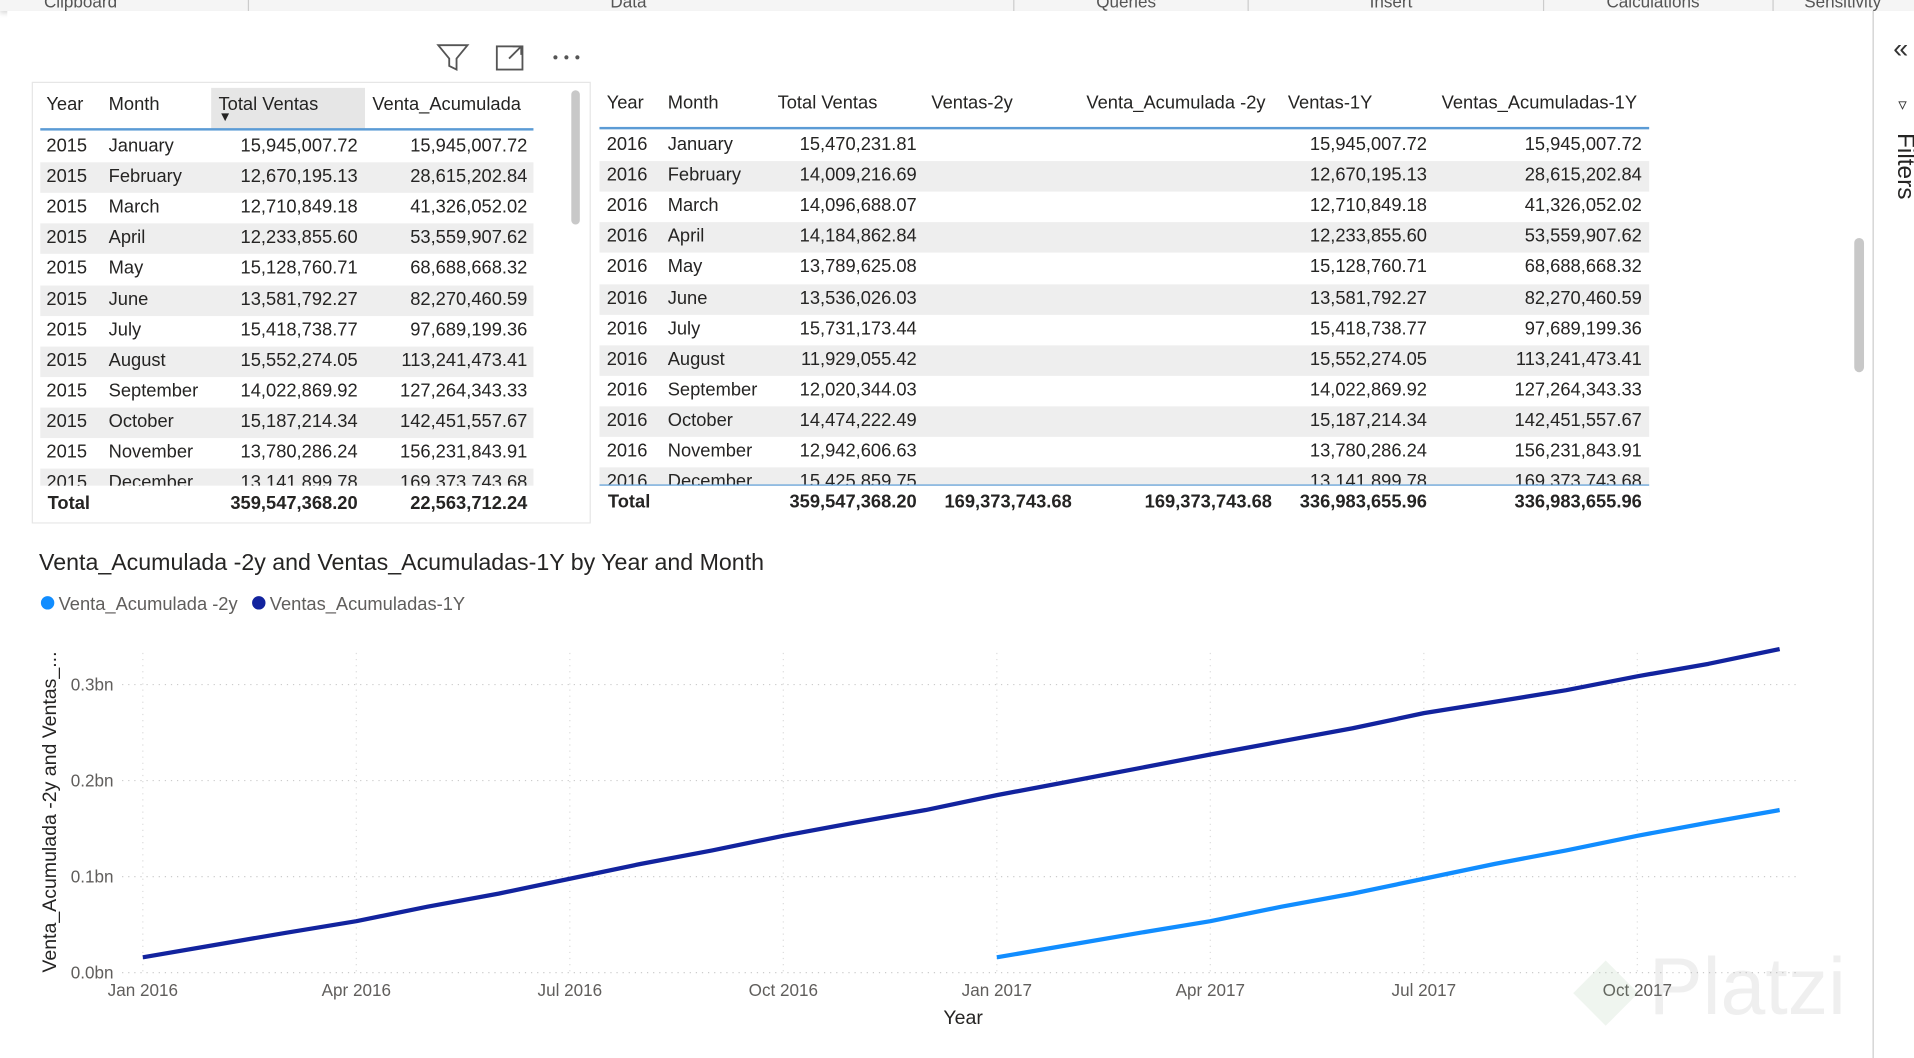 The height and width of the screenshot is (1058, 1914). I want to click on total-cell: Total, so click(629, 502).